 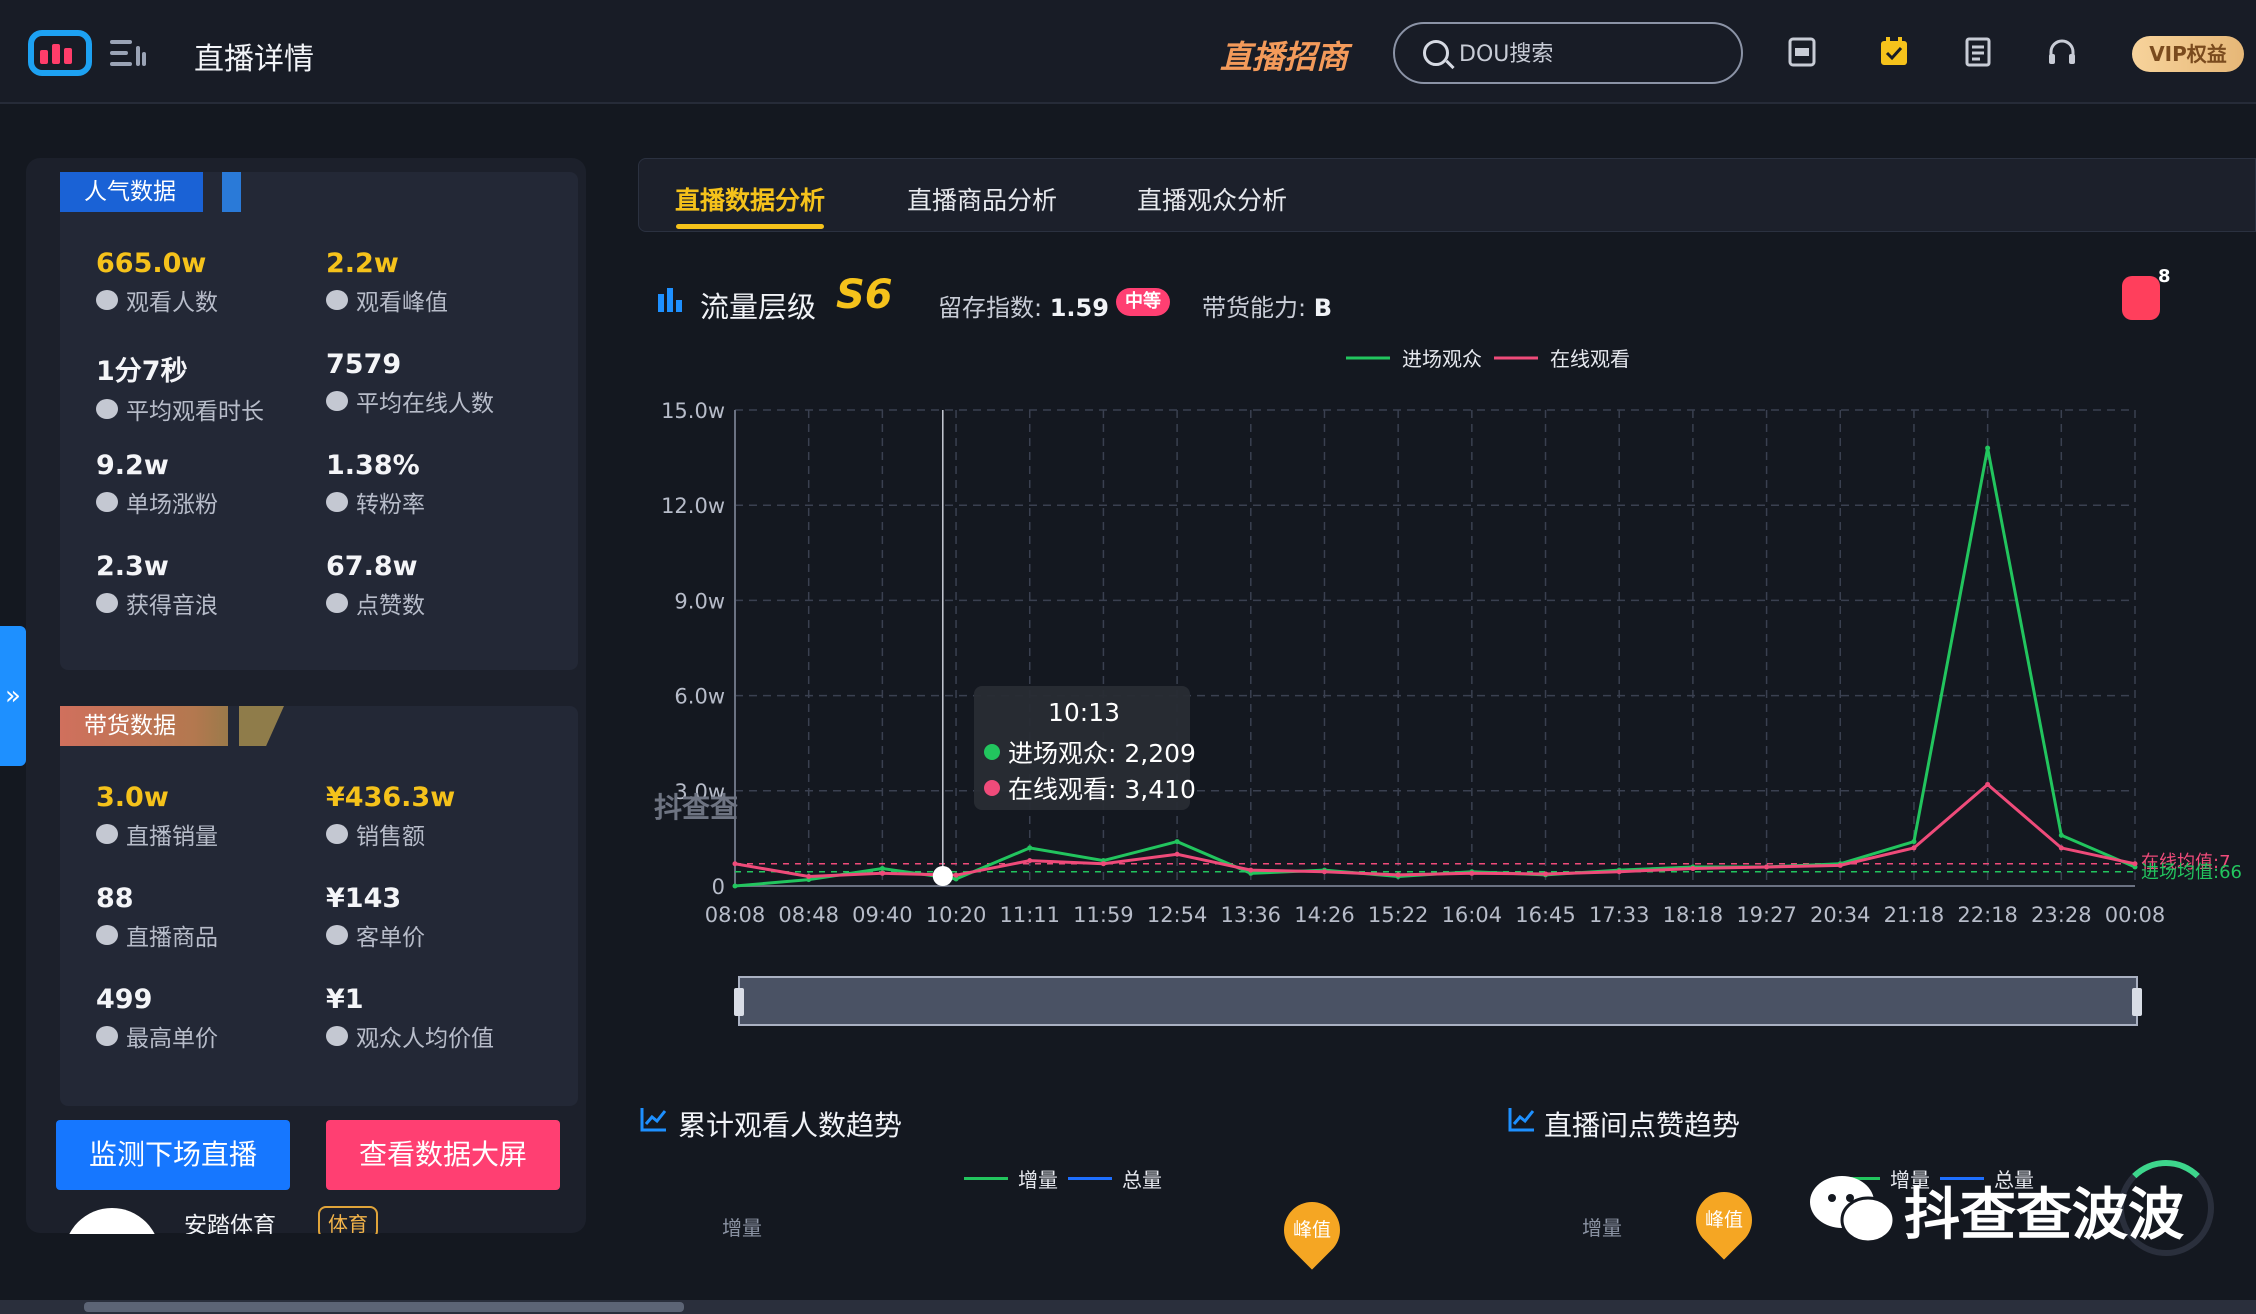 What do you see at coordinates (1398, 915) in the screenshot?
I see `x-tick-label: 15:22` at bounding box center [1398, 915].